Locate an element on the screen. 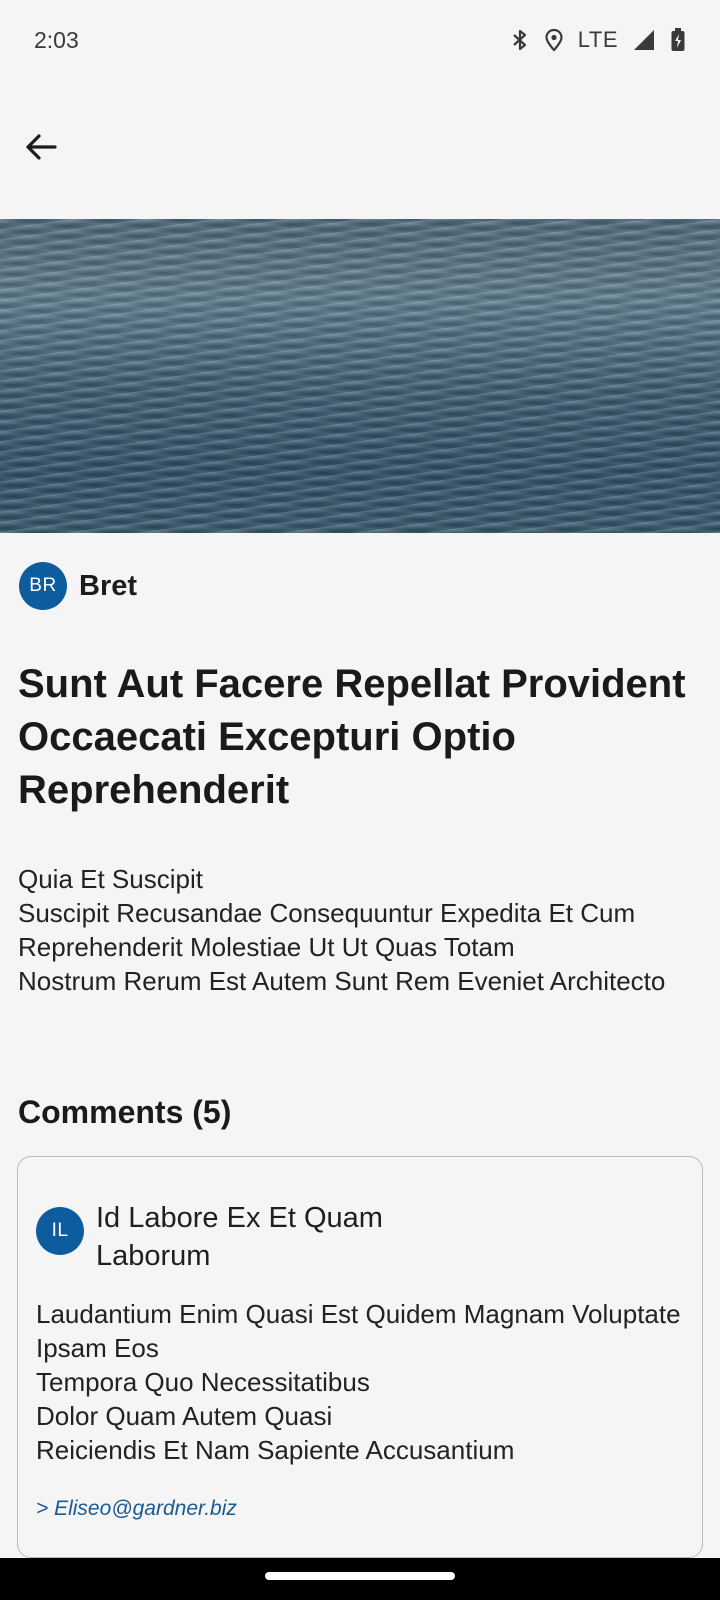 The width and height of the screenshot is (720, 1600). network-type: LTE is located at coordinates (597, 39).